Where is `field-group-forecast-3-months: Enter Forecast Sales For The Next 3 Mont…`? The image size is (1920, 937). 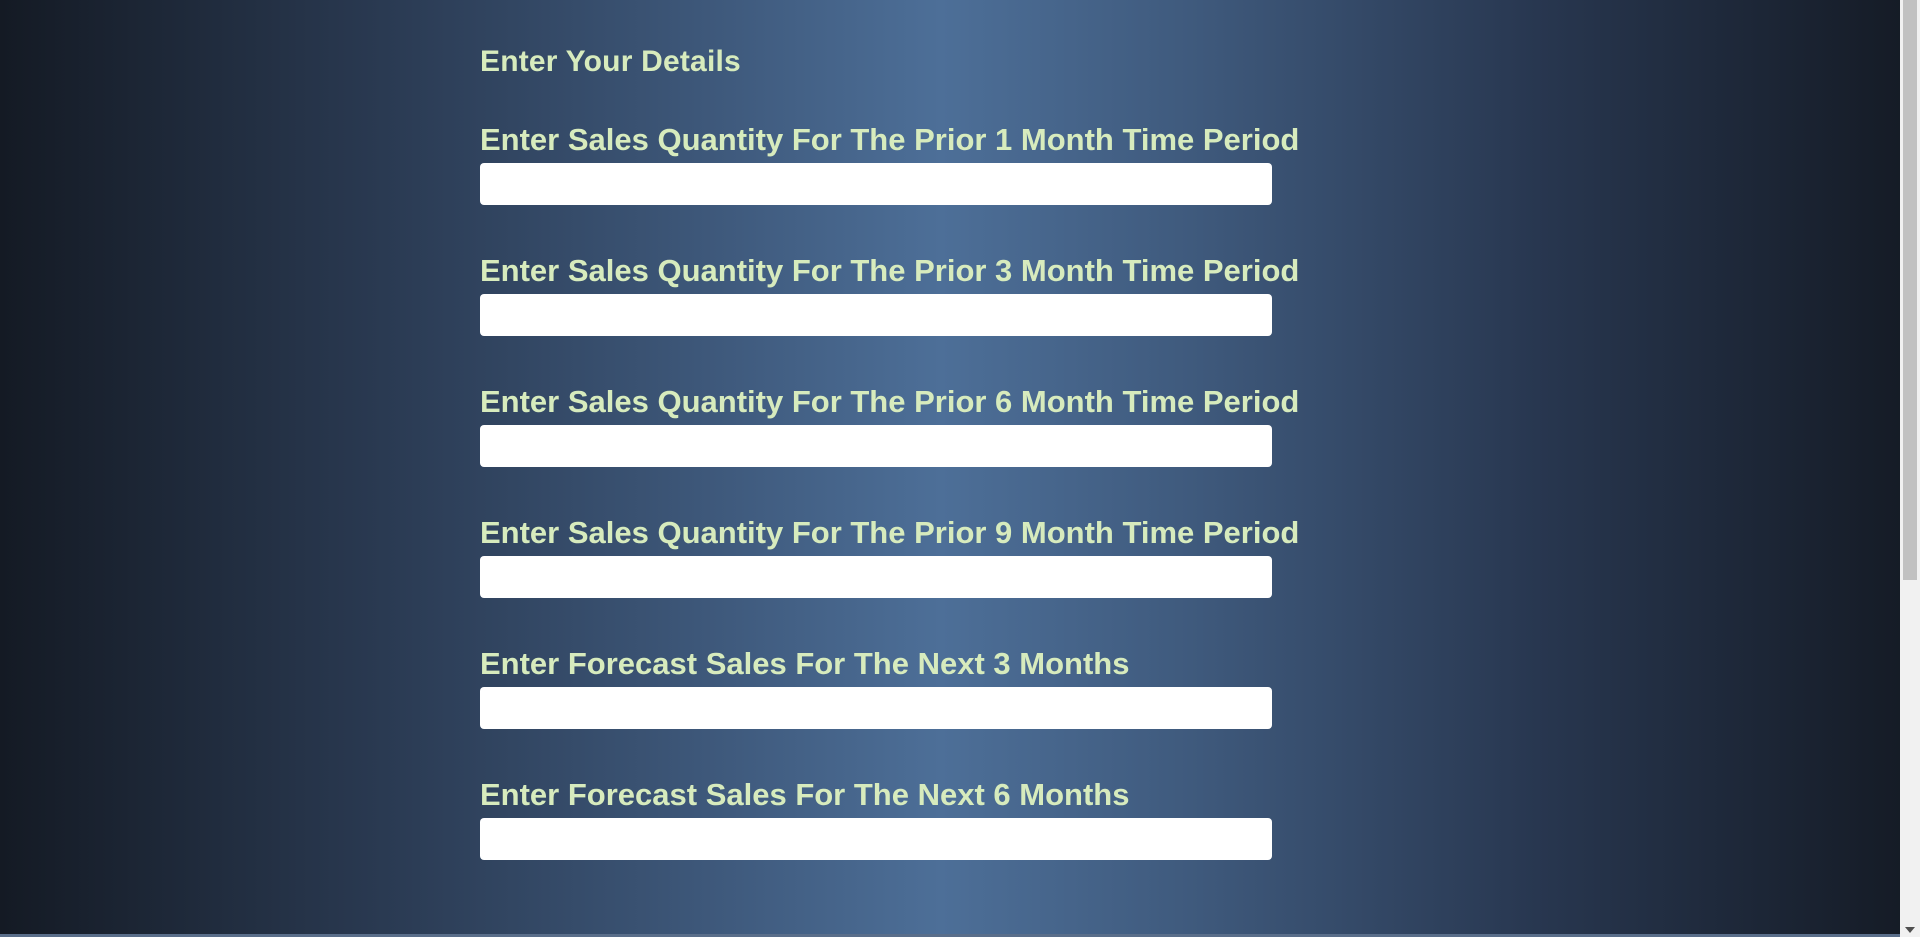 field-group-forecast-3-months: Enter Forecast Sales For The Next 3 Mont… is located at coordinates (876, 685).